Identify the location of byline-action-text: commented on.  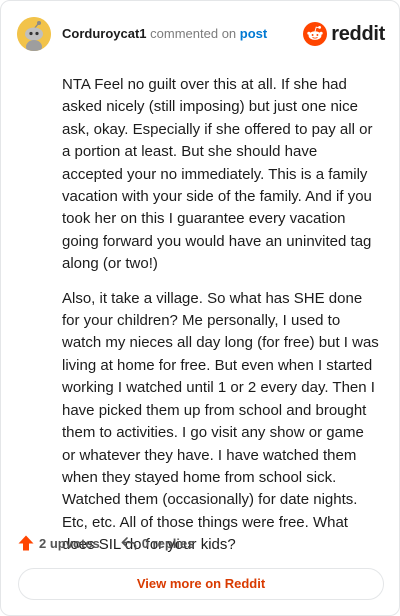
(193, 33).